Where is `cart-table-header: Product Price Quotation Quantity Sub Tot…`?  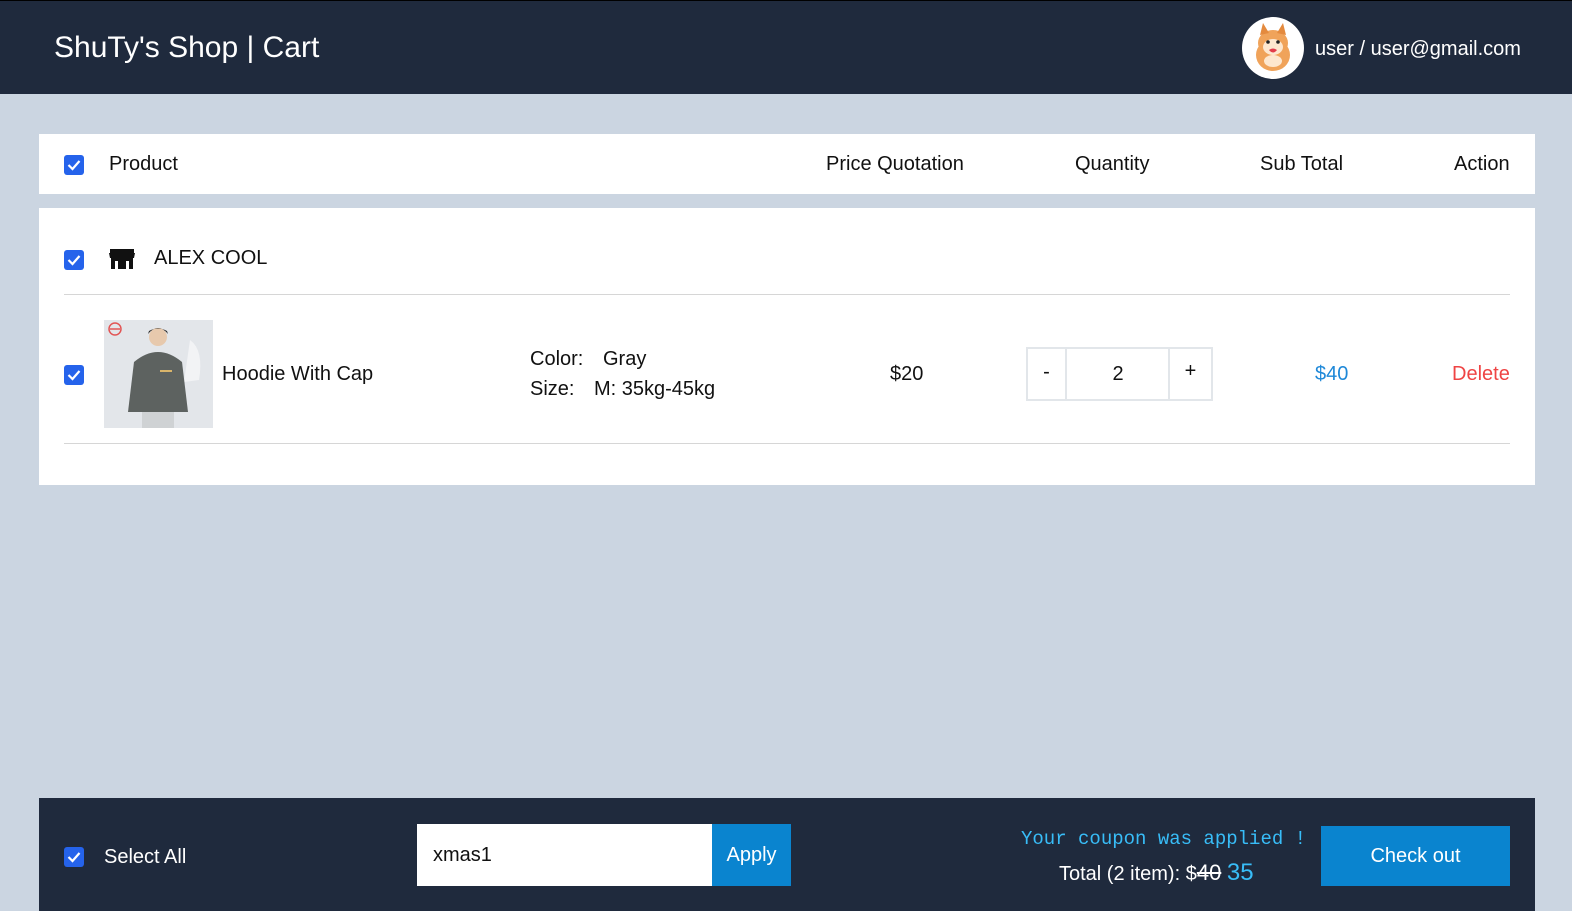
cart-table-header: Product Price Quotation Quantity Sub Tot… is located at coordinates (787, 164).